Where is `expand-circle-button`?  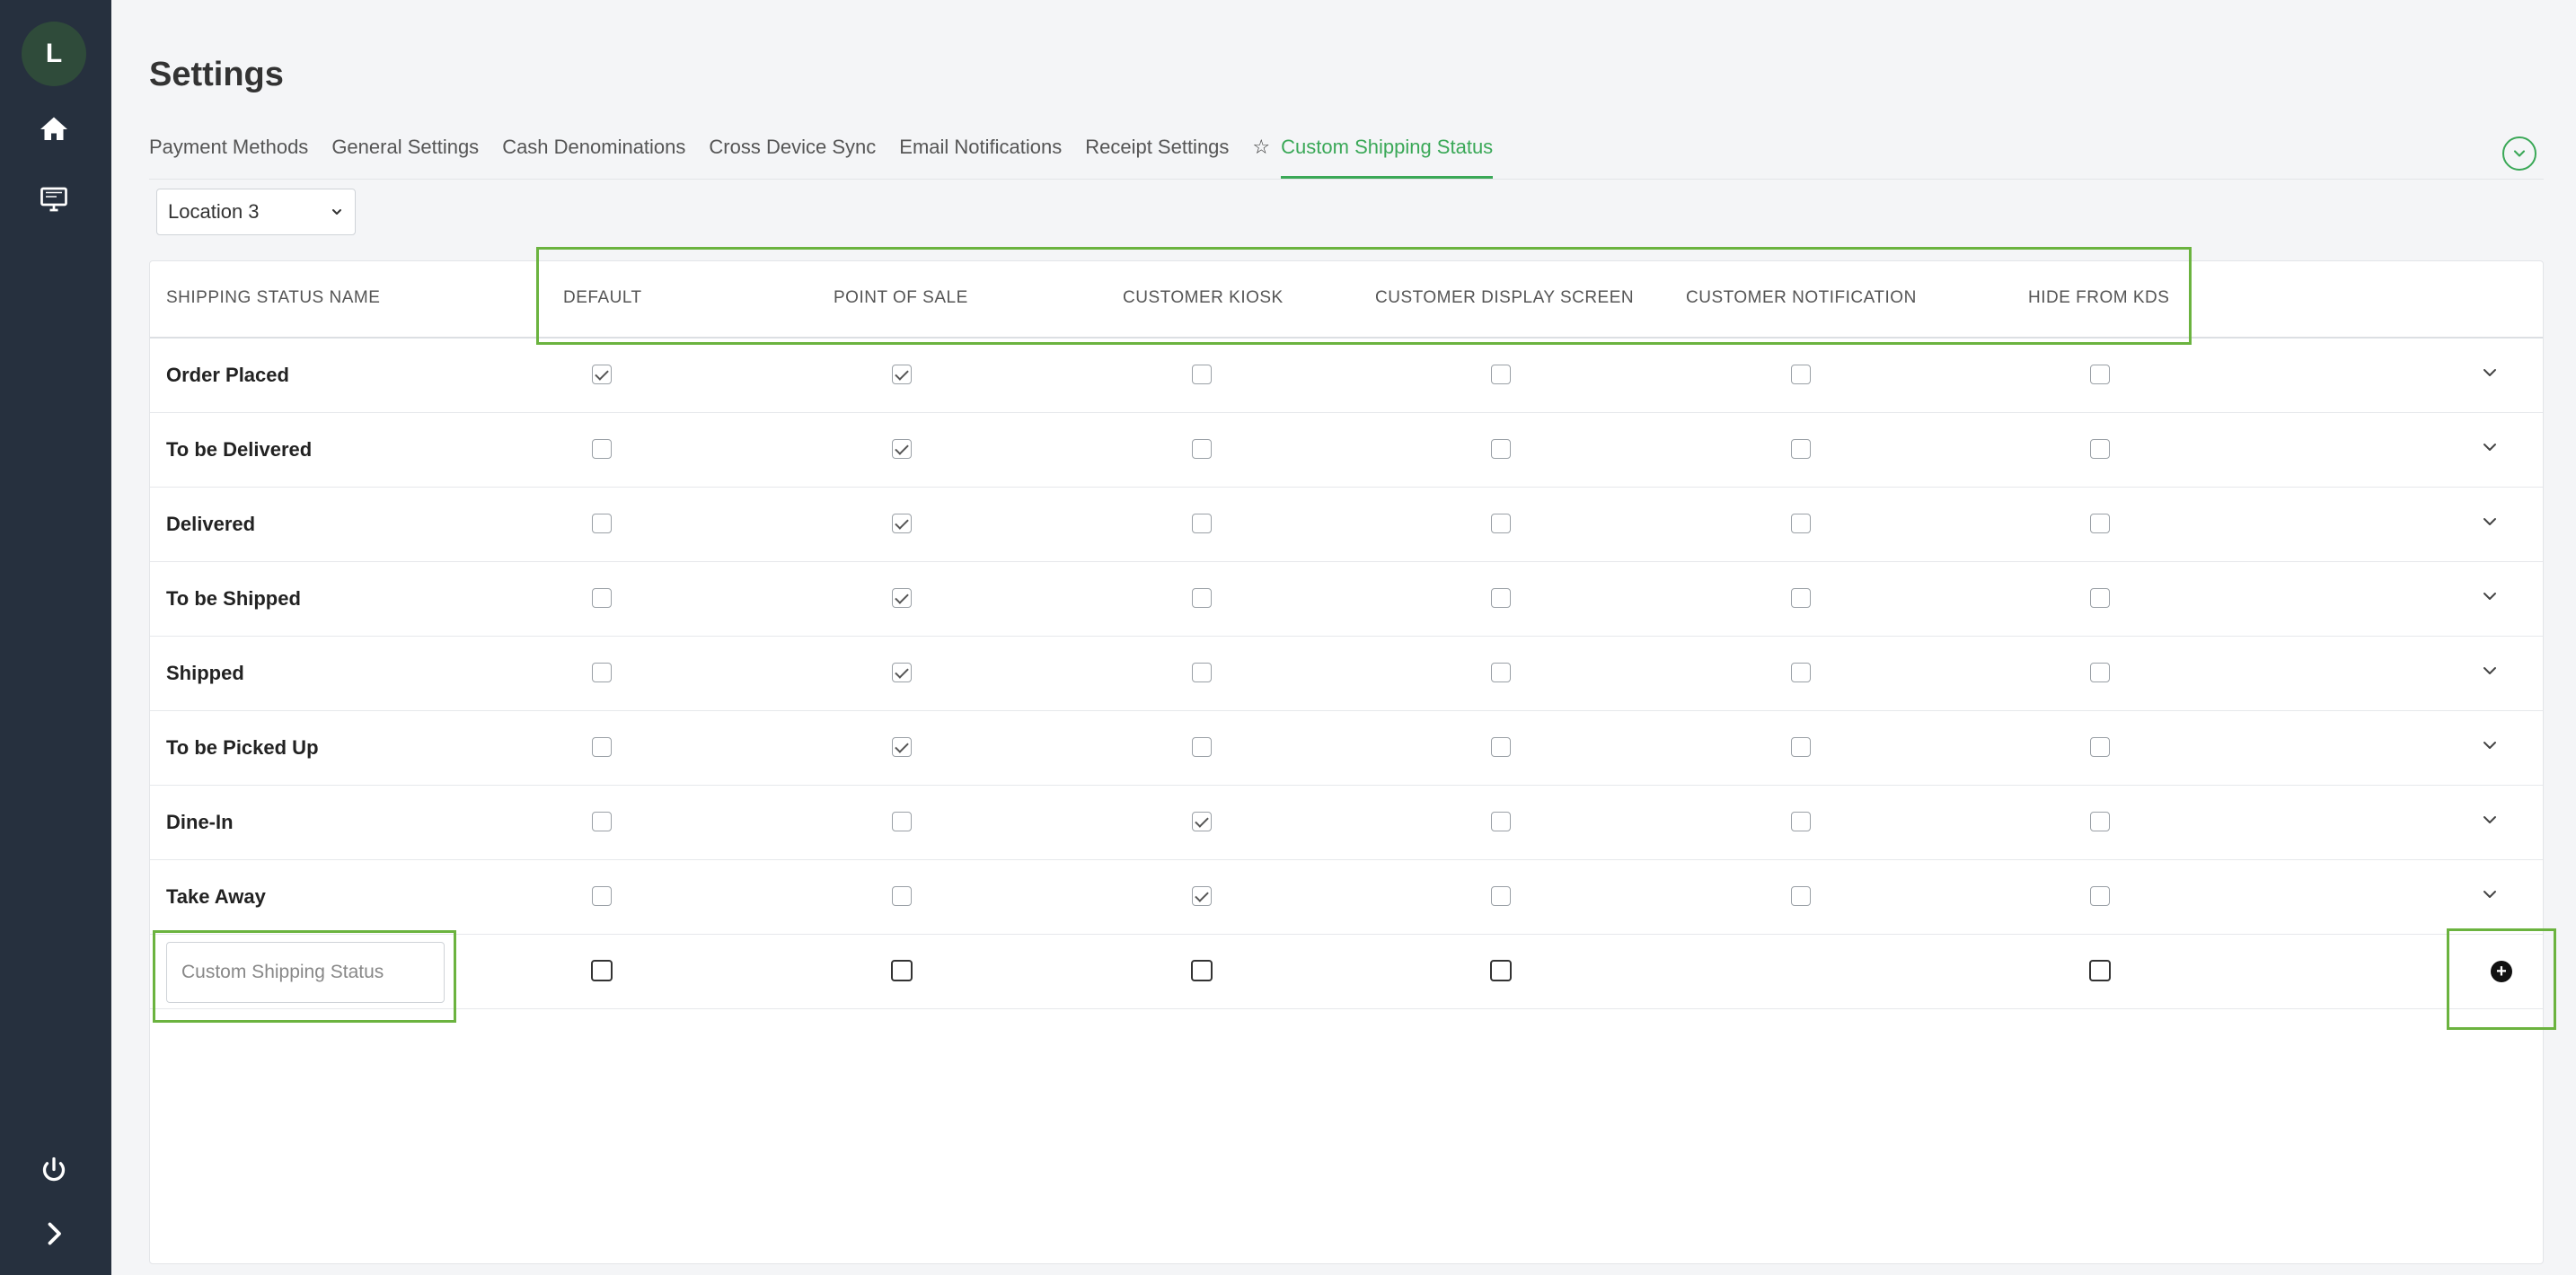
expand-circle-button is located at coordinates (2519, 153).